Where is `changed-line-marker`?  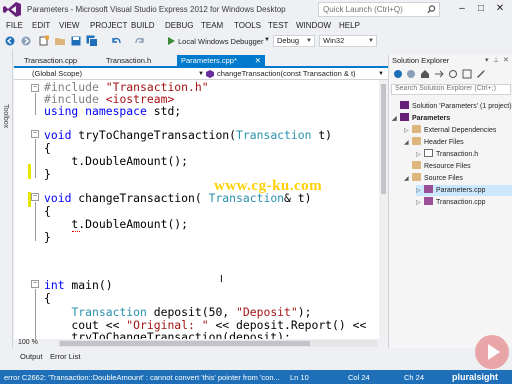
changed-line-marker is located at coordinates (29, 171).